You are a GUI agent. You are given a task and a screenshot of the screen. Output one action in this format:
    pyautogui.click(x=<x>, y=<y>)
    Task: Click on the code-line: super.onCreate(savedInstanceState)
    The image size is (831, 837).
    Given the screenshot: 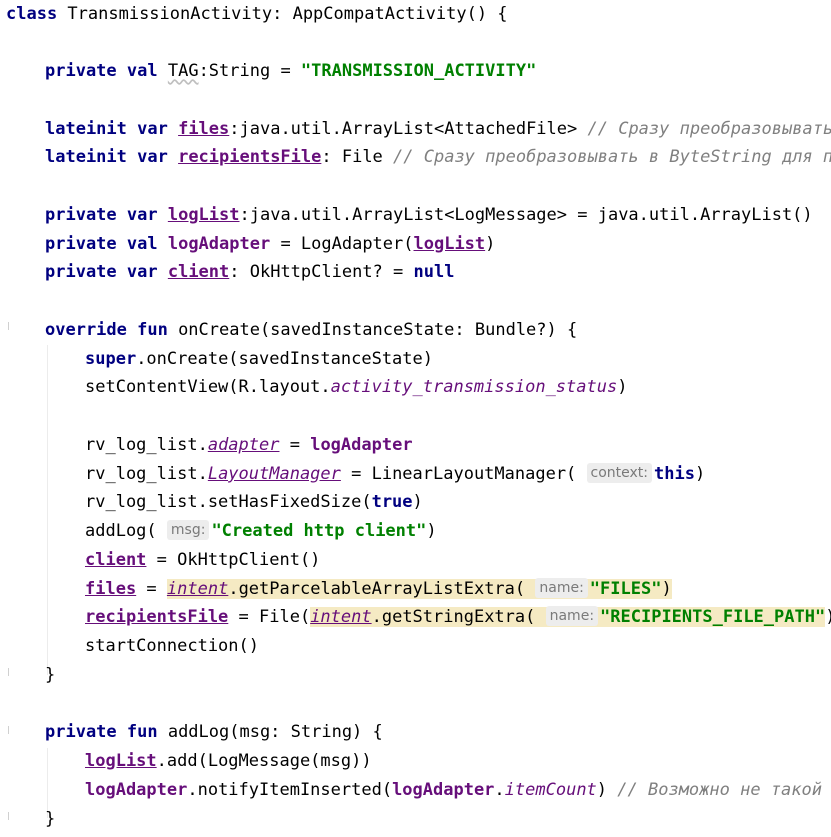 What is the action you would take?
    pyautogui.click(x=458, y=359)
    